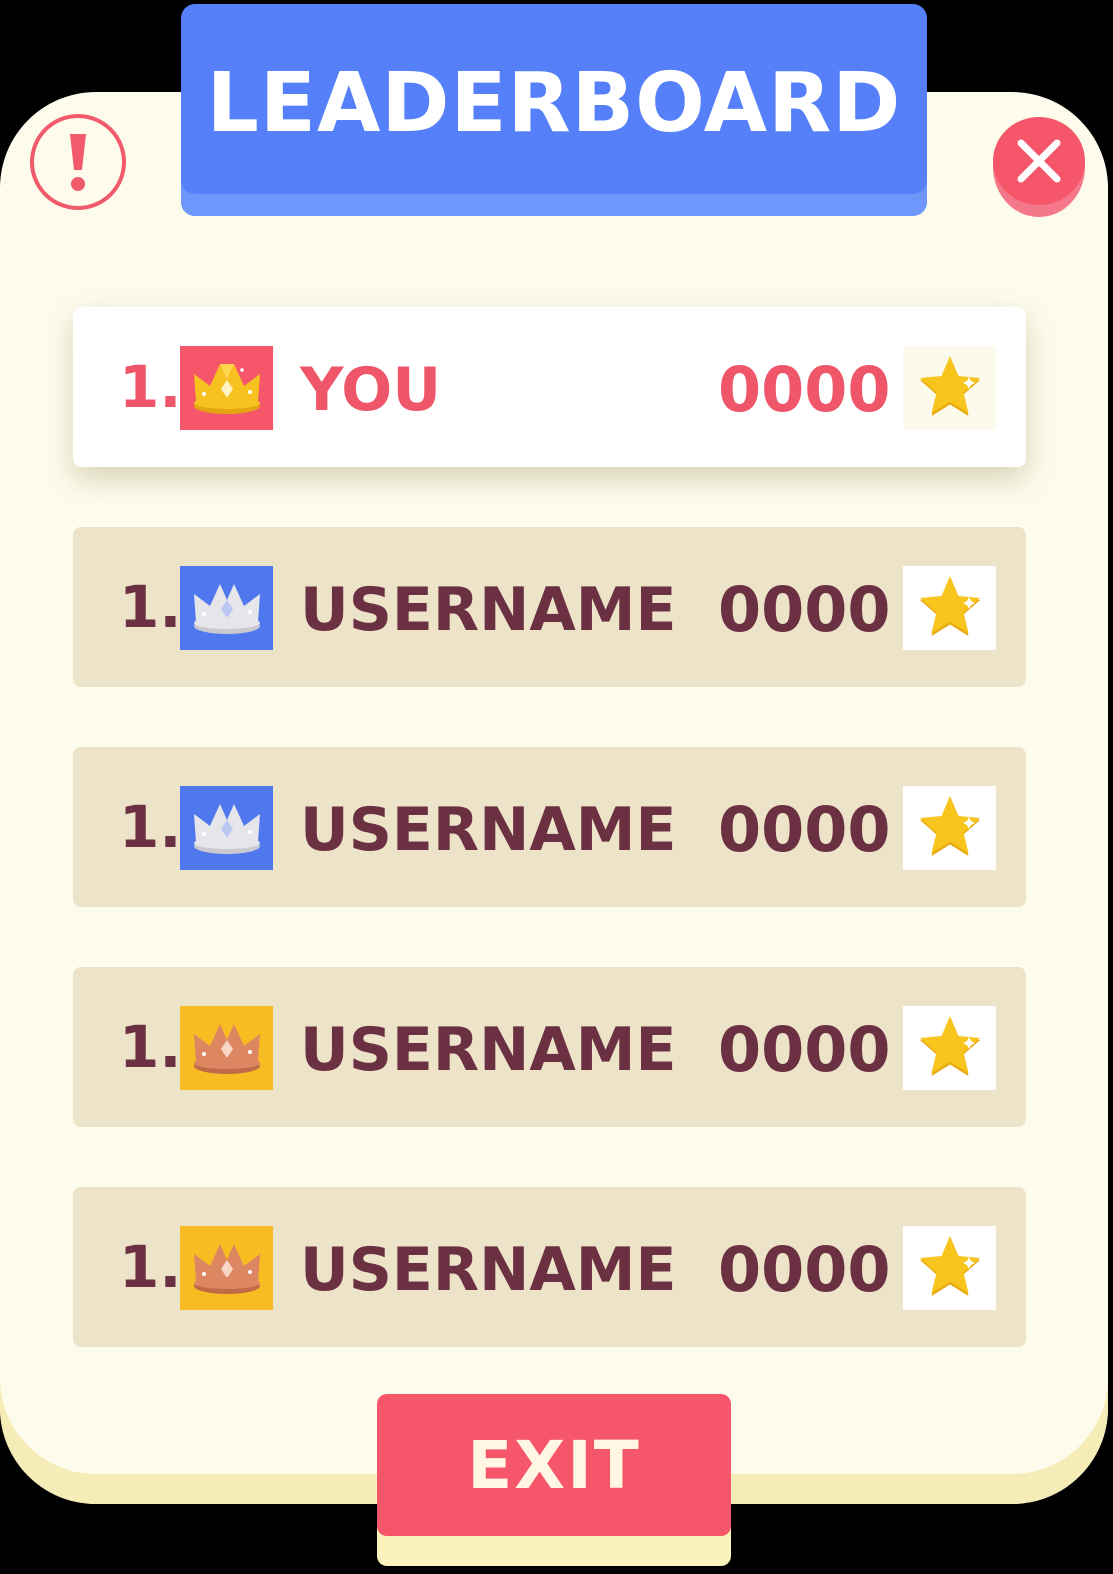 The width and height of the screenshot is (1113, 1574). I want to click on exit-button: EXIT, so click(554, 1465).